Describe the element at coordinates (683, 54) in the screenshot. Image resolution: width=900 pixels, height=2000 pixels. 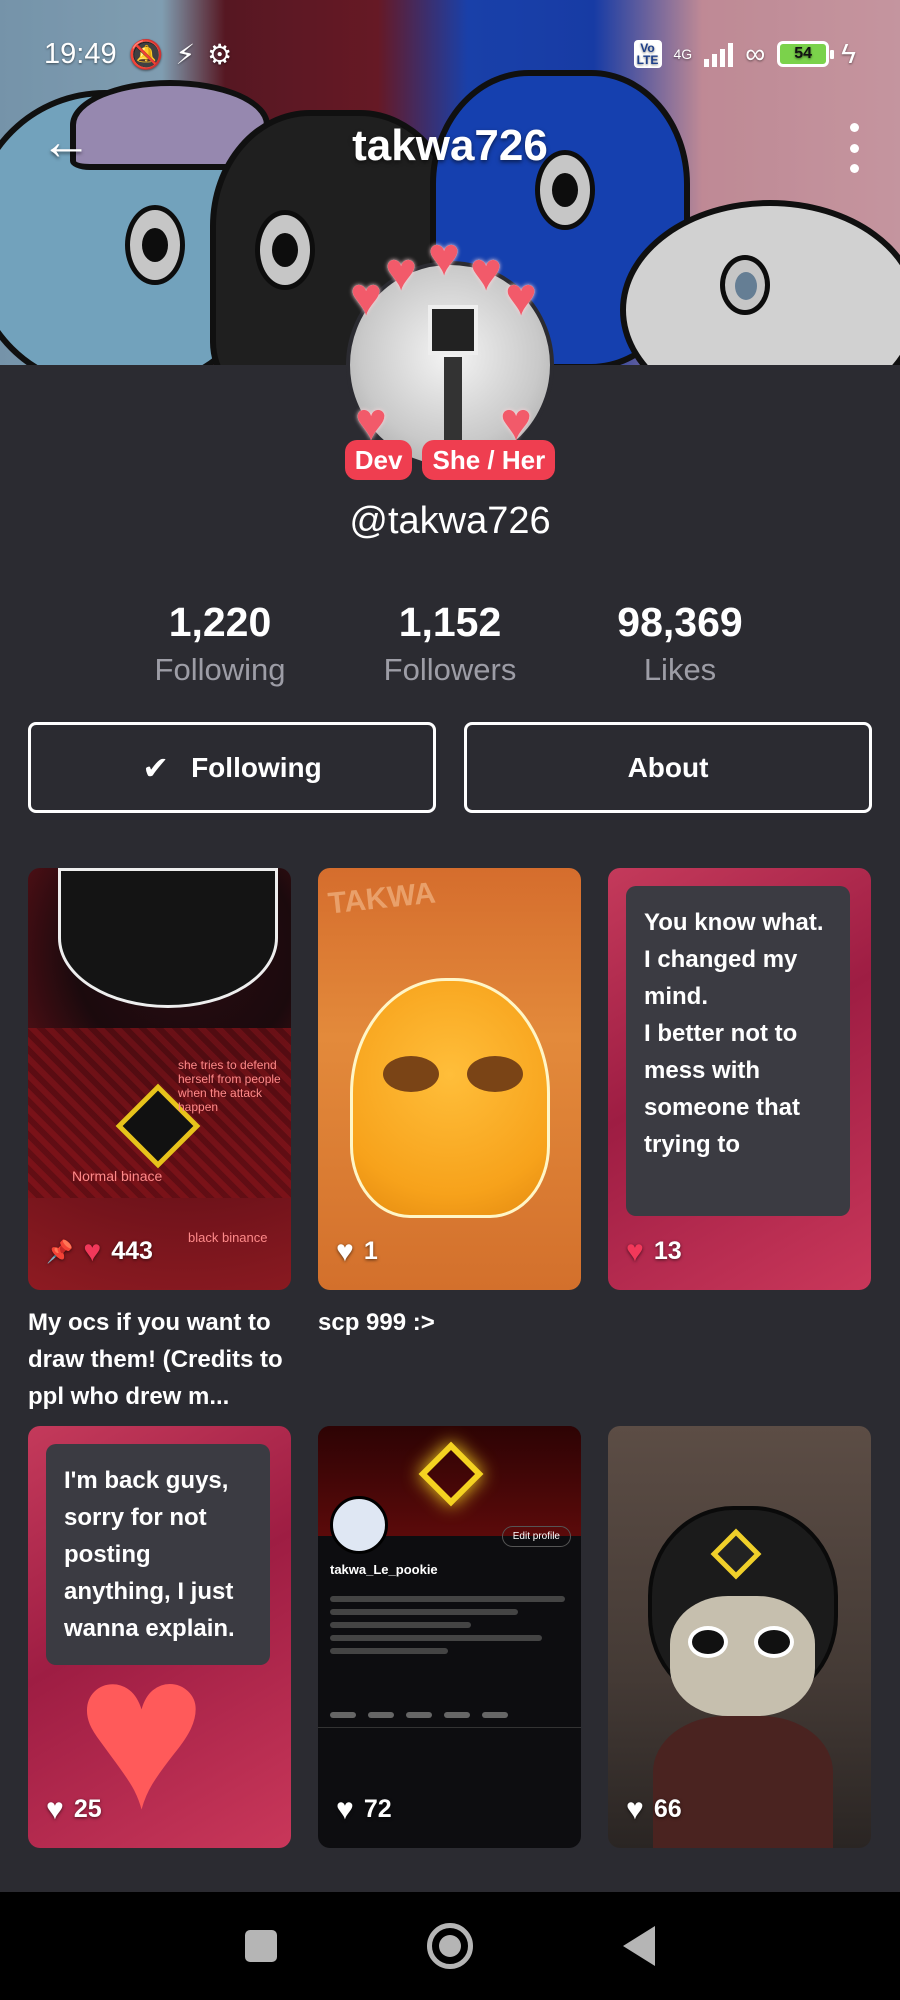
I see `network-type: 4G` at that location.